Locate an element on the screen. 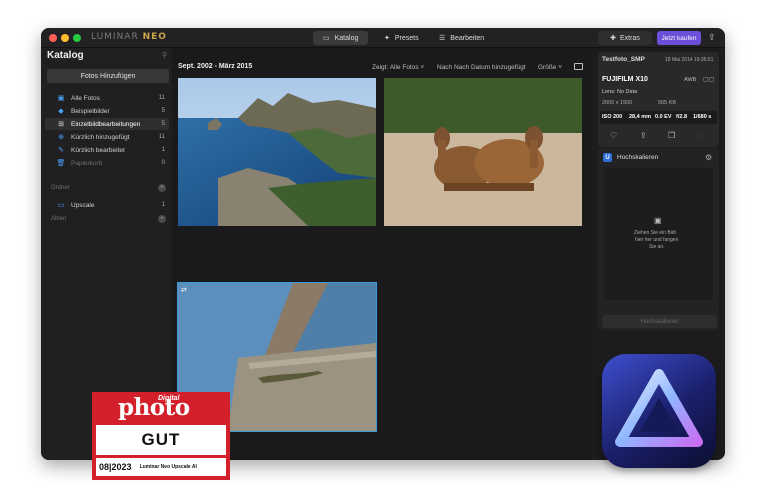 Image resolution: width=770 pixels, height=502 pixels. badge-footer: 08|2023 Luminar Neo Upscale AI is located at coordinates (161, 467).